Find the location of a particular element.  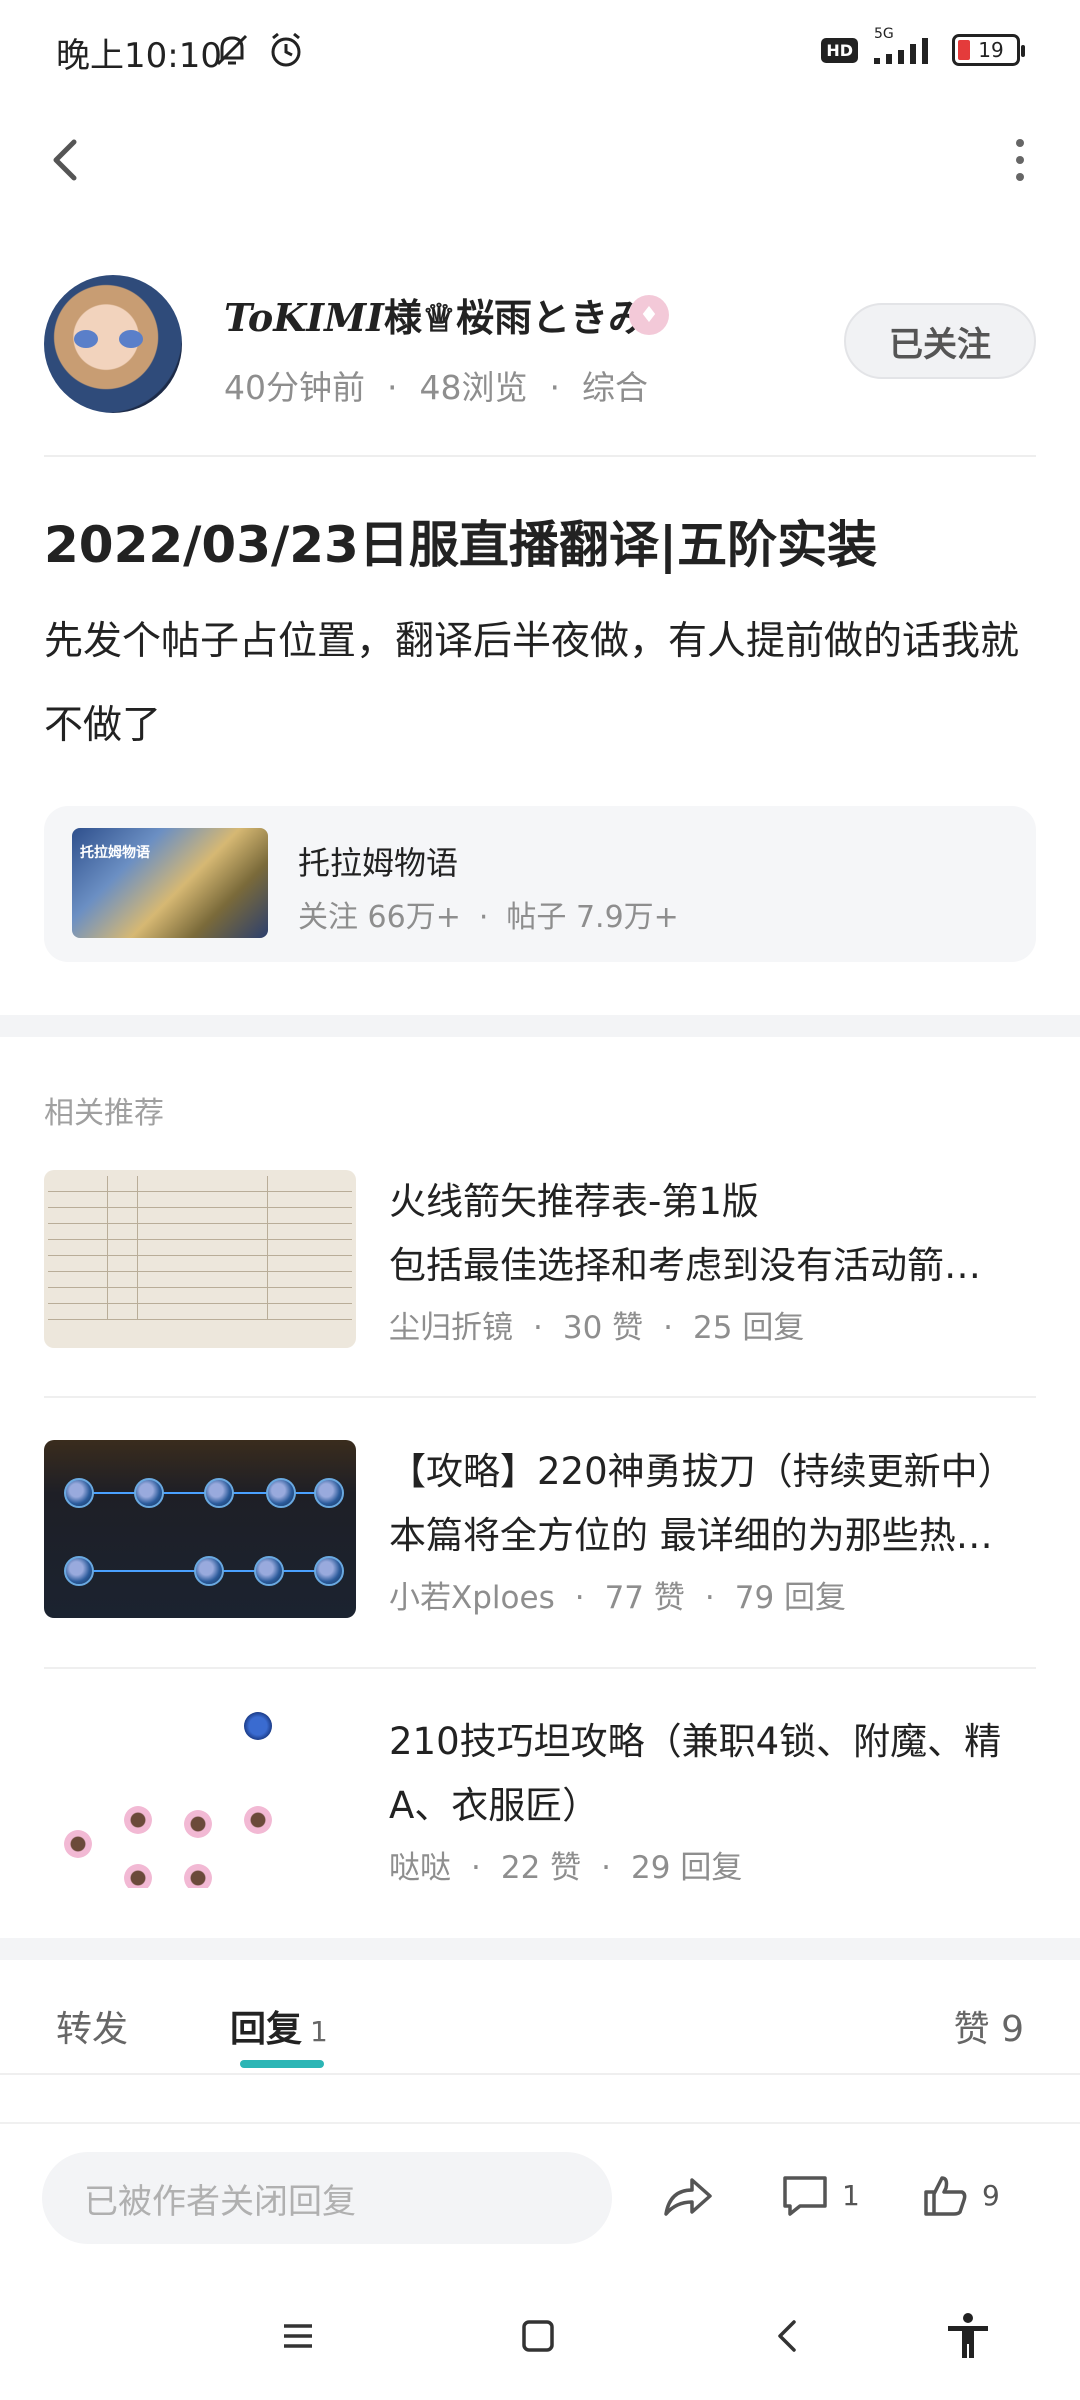

share-icon is located at coordinates (688, 2197).